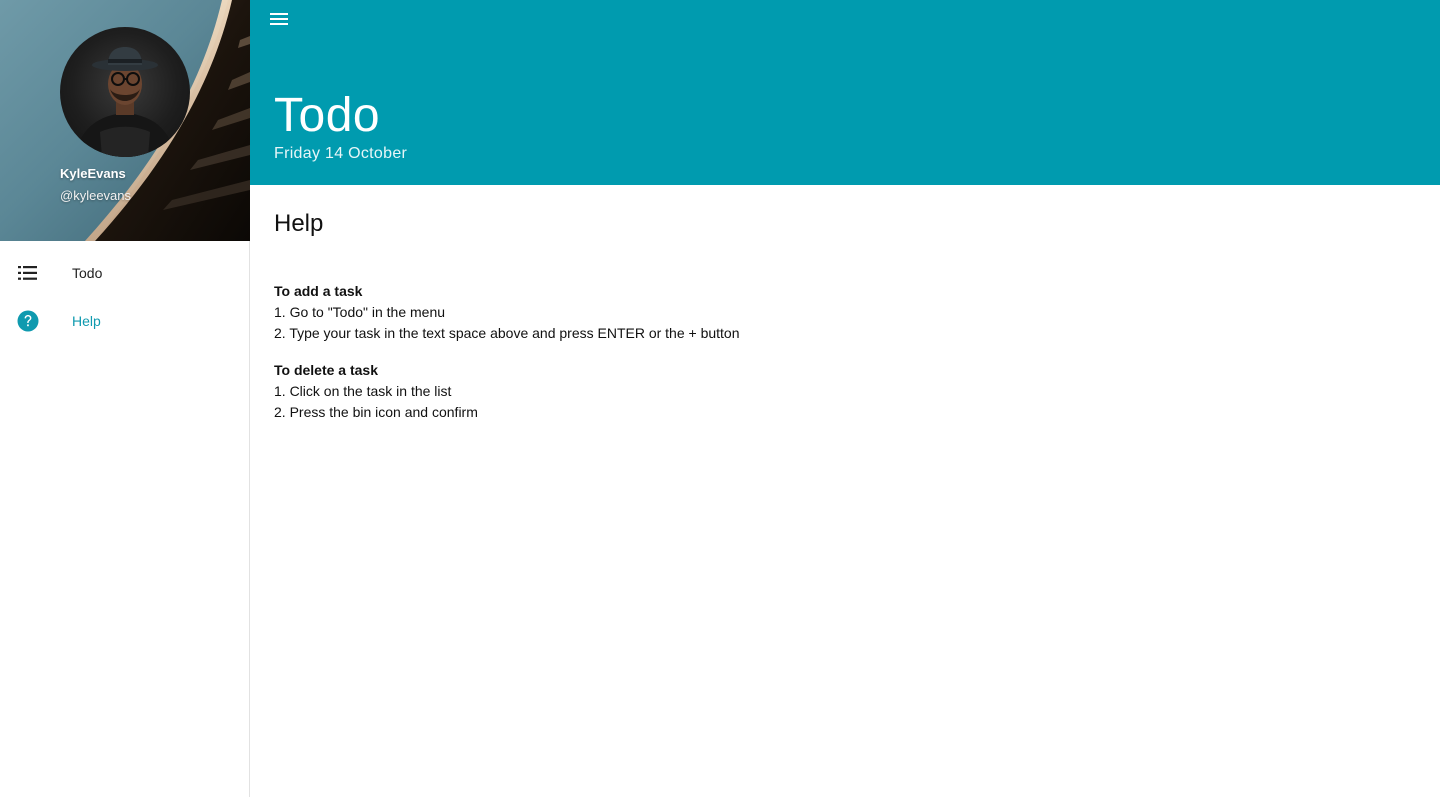  I want to click on nav-item-todo: Todo, so click(124, 273).